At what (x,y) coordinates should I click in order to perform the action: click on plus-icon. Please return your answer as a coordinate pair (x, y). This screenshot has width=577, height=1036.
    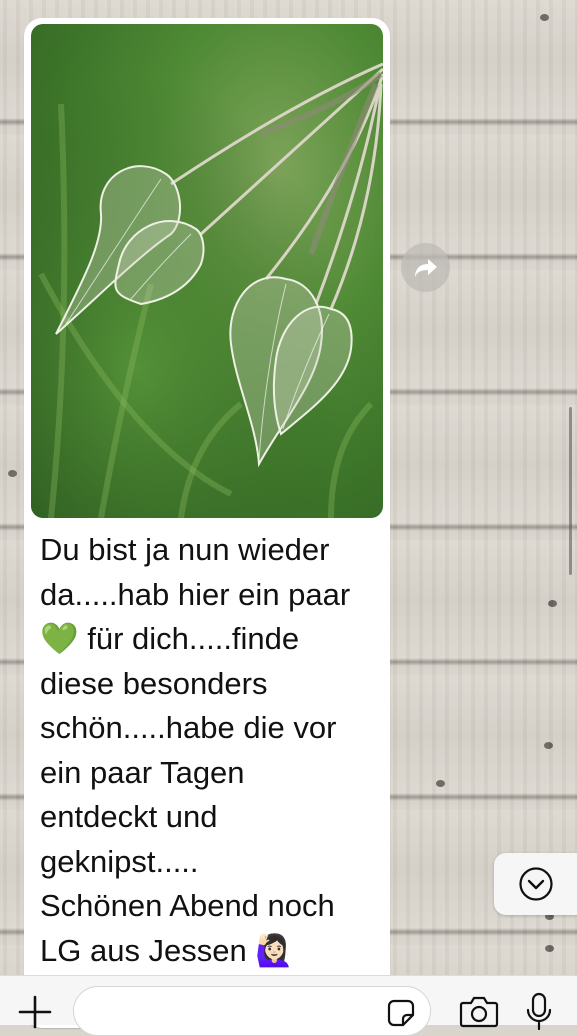
    Looking at the image, I should click on (35, 1012).